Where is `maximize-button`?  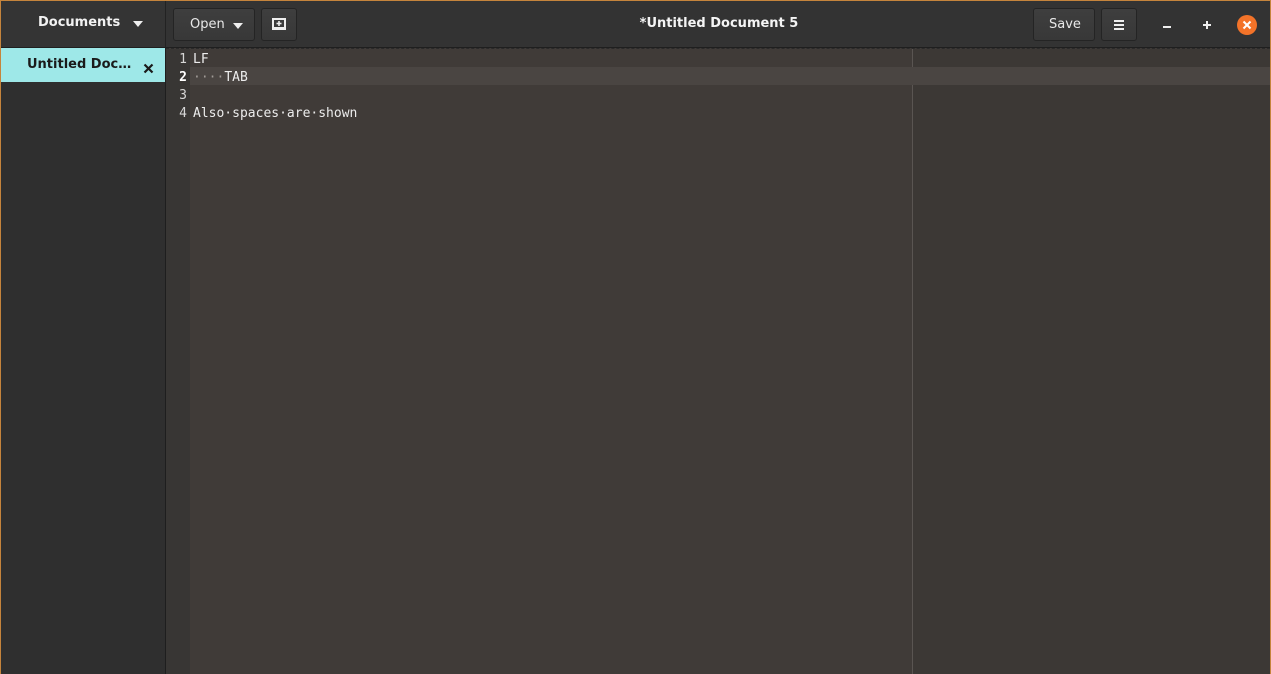 maximize-button is located at coordinates (1207, 24).